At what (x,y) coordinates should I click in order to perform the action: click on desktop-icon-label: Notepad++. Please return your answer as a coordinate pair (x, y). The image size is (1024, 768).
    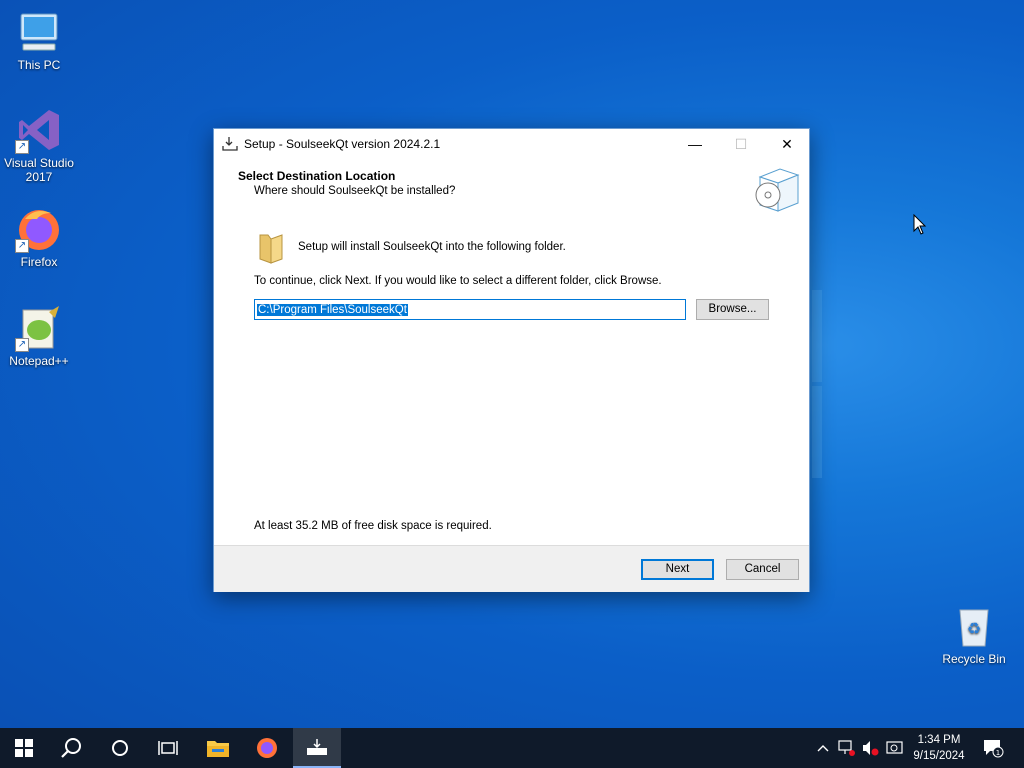
    Looking at the image, I should click on (39, 361).